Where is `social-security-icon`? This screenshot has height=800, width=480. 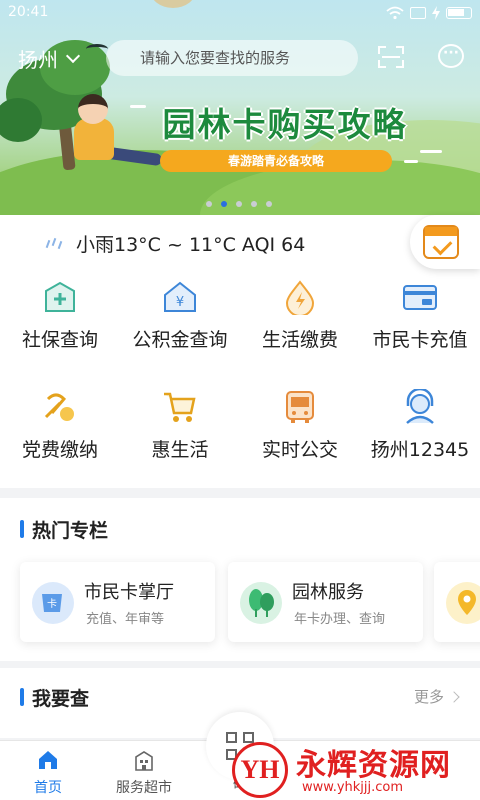
social-security-icon is located at coordinates (60, 296).